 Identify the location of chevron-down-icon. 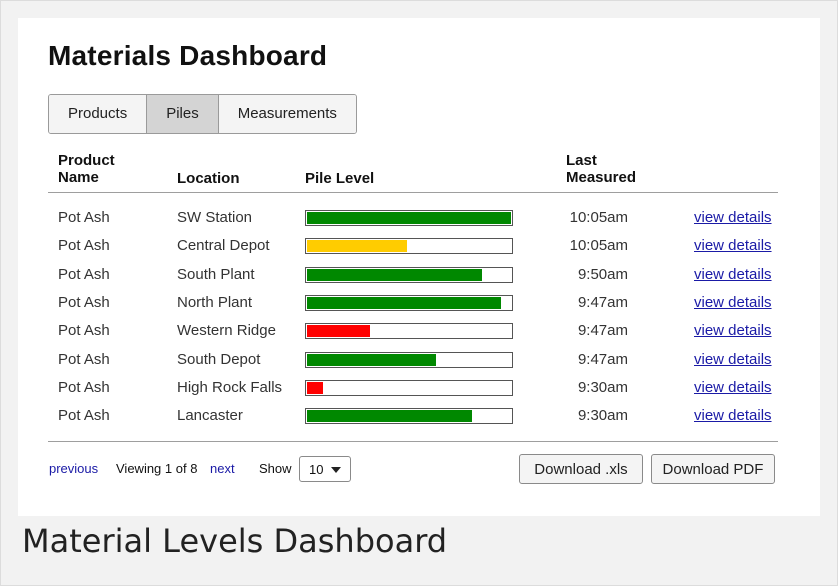
(336, 470).